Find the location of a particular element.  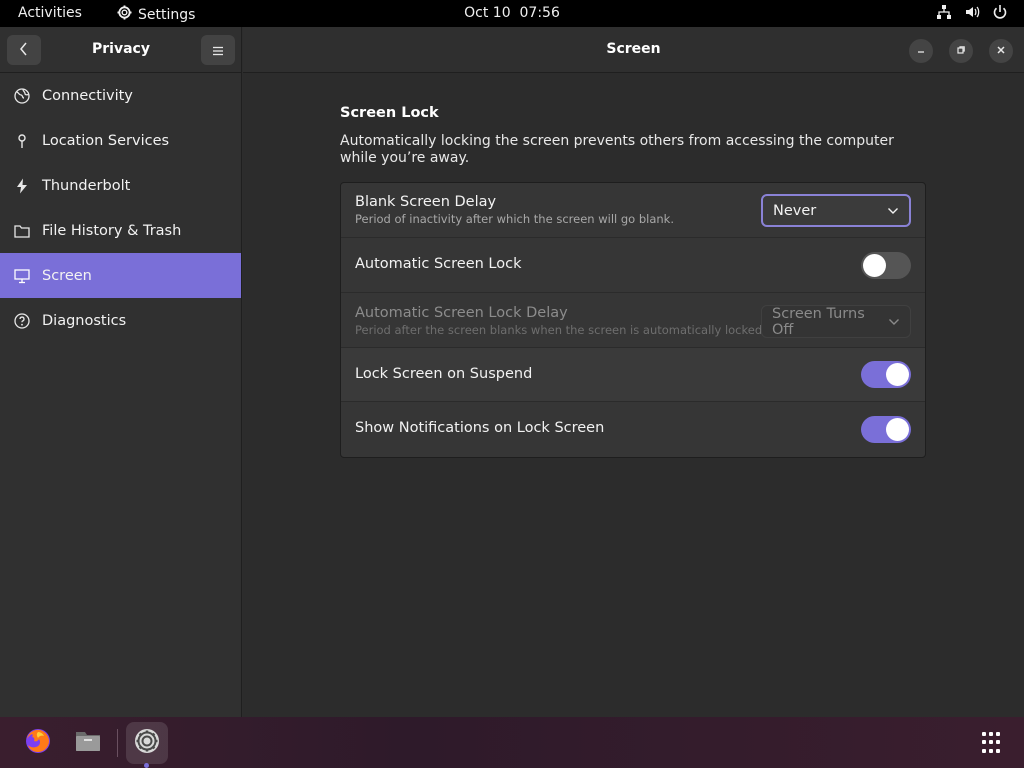

close-icon is located at coordinates (1001, 51).